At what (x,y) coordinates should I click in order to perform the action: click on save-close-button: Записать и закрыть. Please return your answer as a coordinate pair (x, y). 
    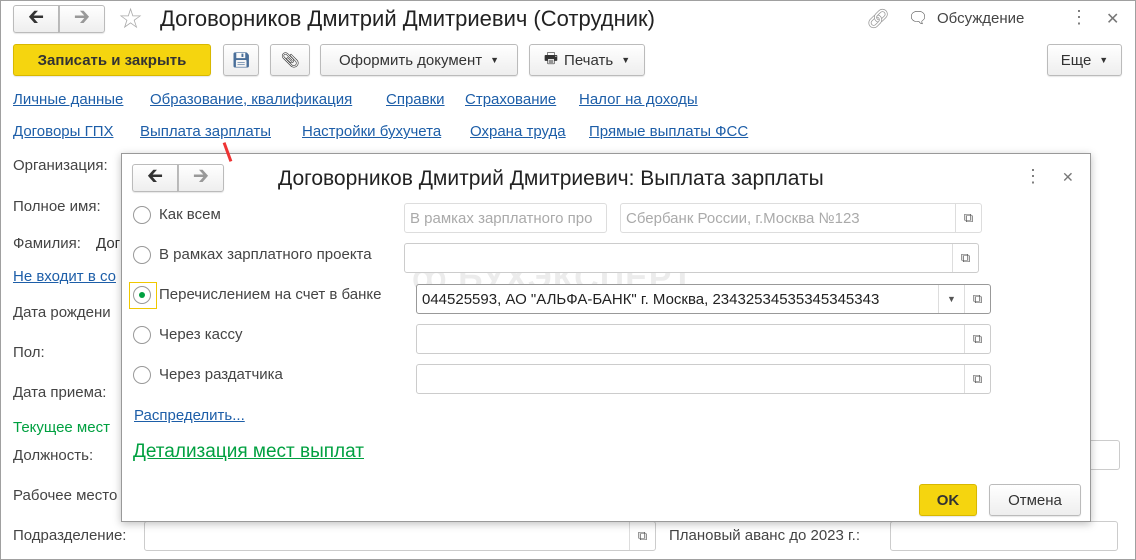
    Looking at the image, I should click on (112, 60).